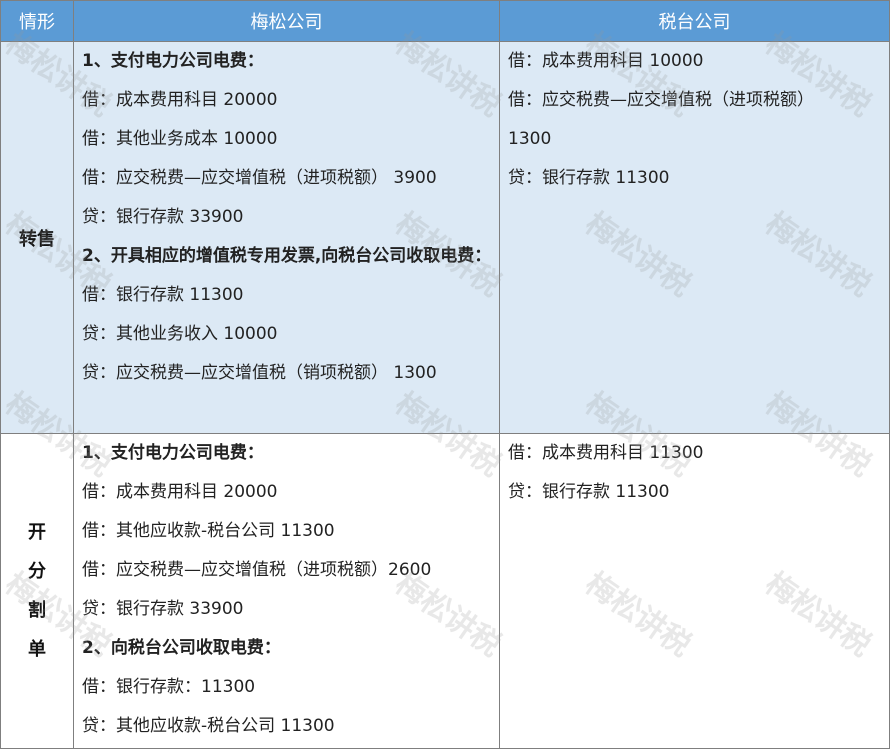  What do you see at coordinates (259, 178) in the screenshot?
I see `journal-entry-line: 借：应交税费—应交增值税（进项税额） 3900` at bounding box center [259, 178].